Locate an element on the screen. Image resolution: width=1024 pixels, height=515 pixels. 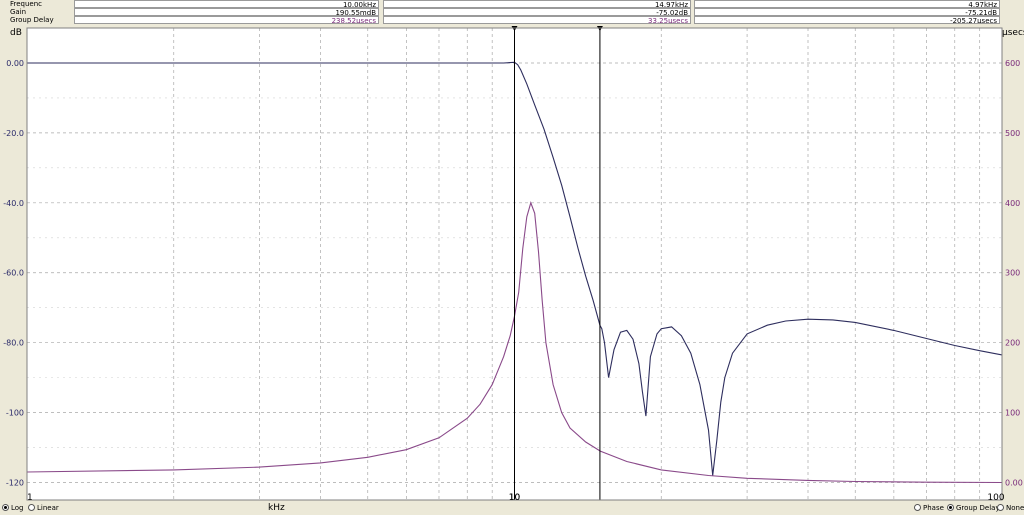
phase-radio: Phase is located at coordinates (929, 508).